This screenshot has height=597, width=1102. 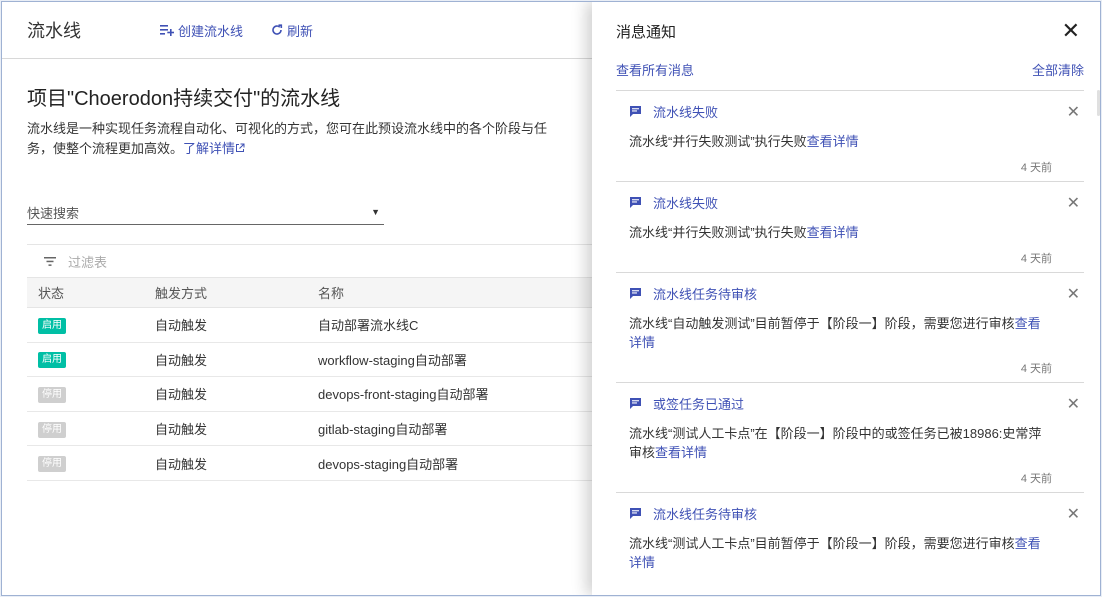 I want to click on quick-search-select: 快速搜索 ▼, so click(x=205, y=212).